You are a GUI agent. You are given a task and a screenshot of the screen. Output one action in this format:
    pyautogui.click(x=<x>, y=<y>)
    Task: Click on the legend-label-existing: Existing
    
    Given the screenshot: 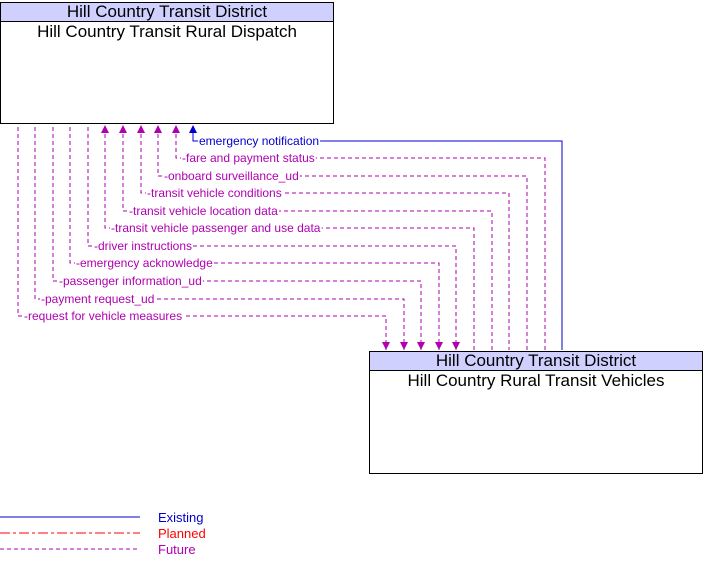 What is the action you would take?
    pyautogui.click(x=181, y=517)
    